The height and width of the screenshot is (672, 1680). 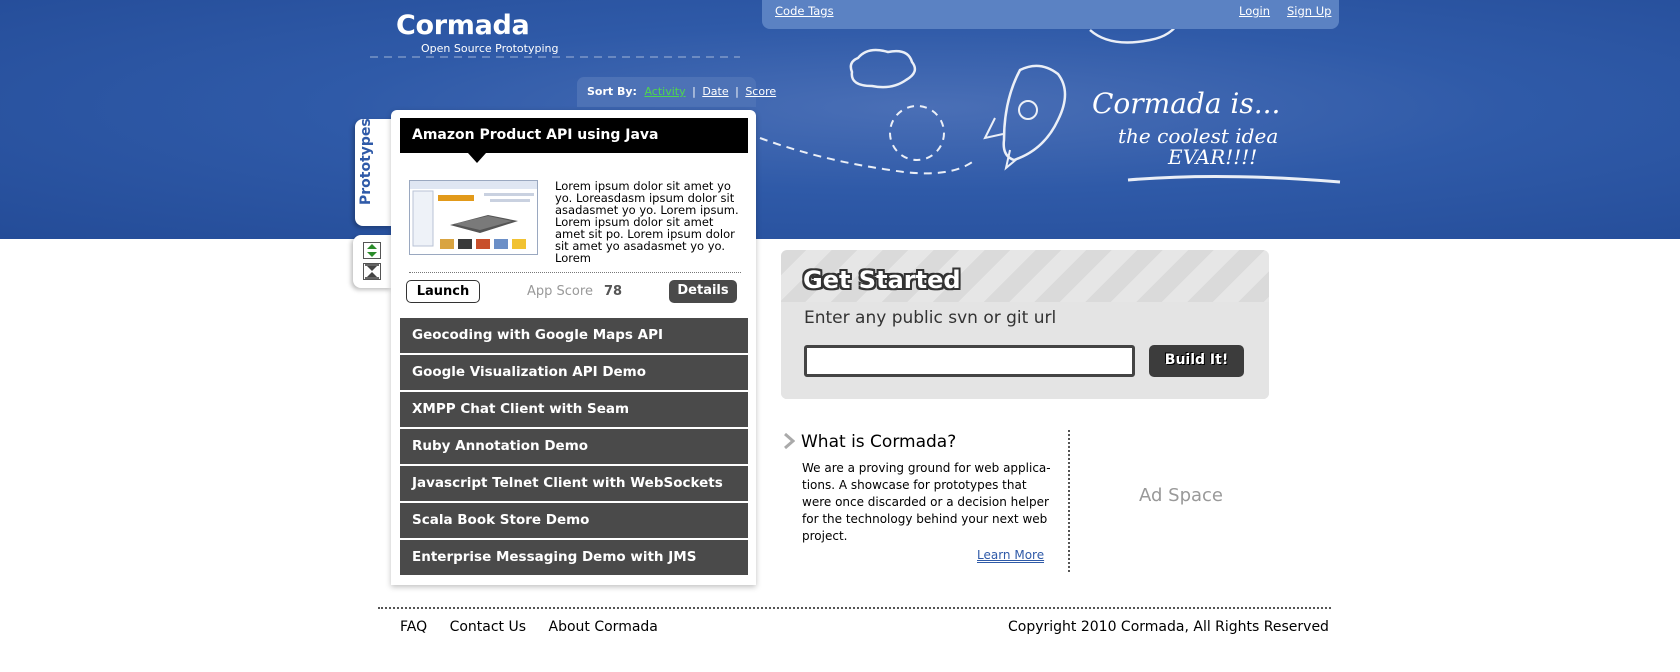 What do you see at coordinates (882, 280) in the screenshot?
I see `get-started-title: Get Started` at bounding box center [882, 280].